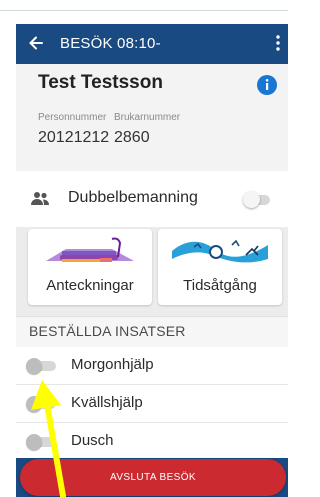  What do you see at coordinates (36, 43) in the screenshot?
I see `back-arrow-icon` at bounding box center [36, 43].